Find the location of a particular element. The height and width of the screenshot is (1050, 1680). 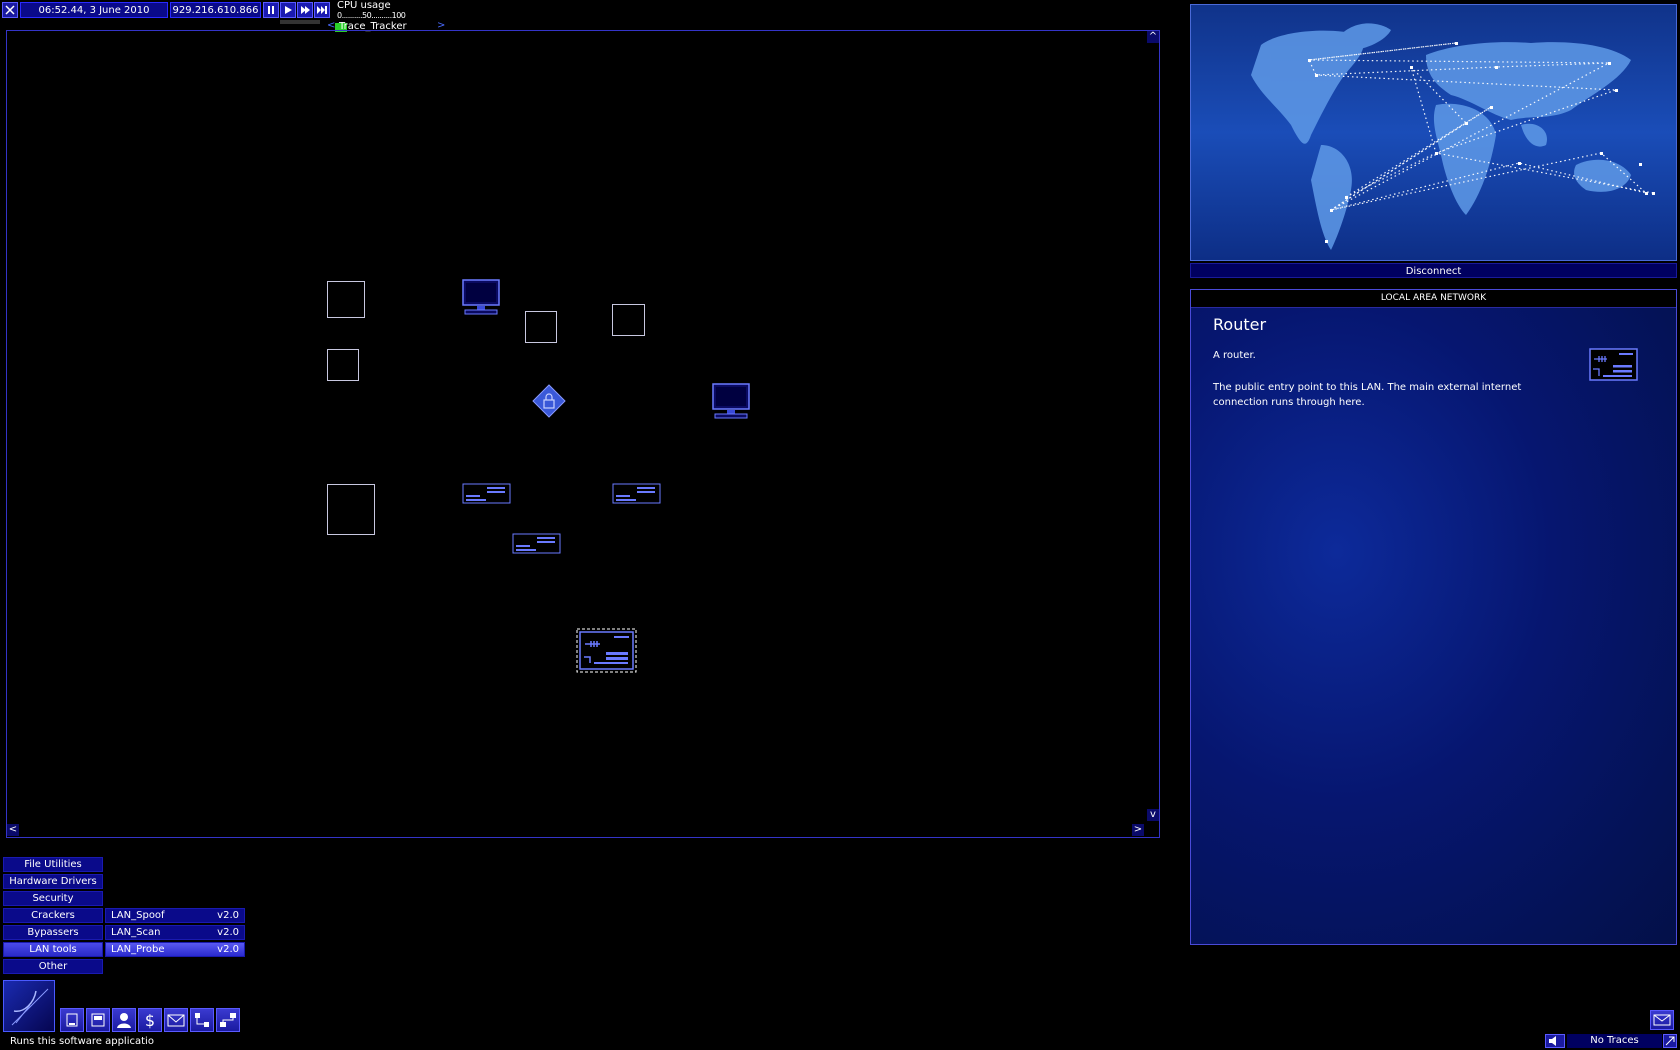

pause-icon is located at coordinates (271, 10).